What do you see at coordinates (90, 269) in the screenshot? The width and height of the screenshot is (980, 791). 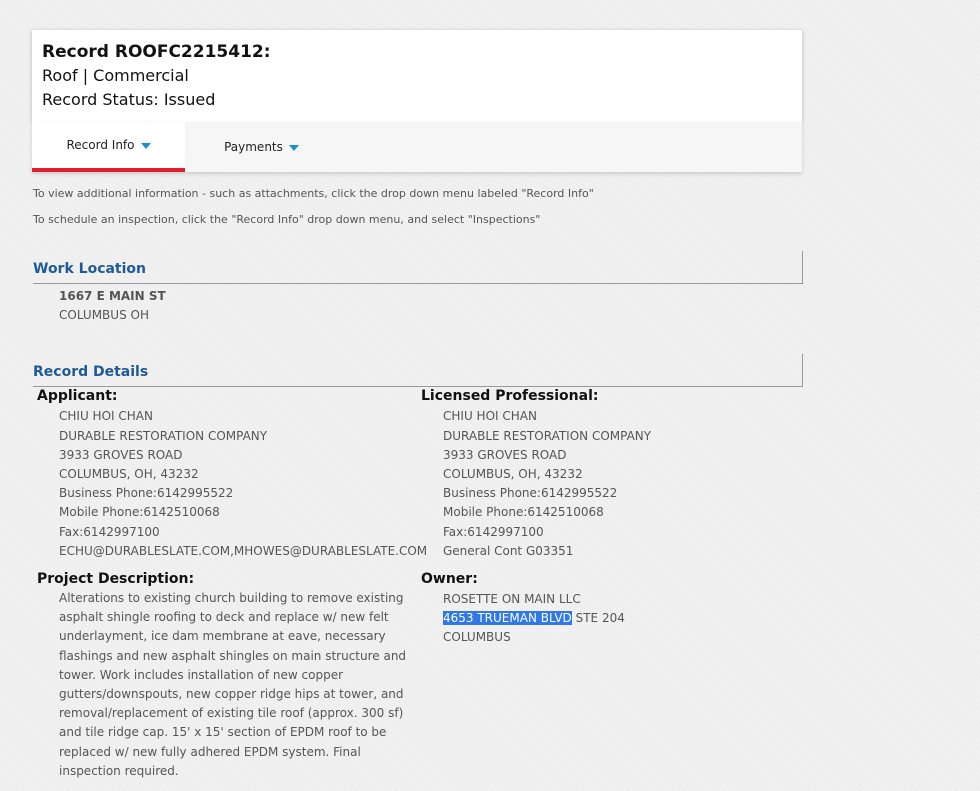 I see `work-location-heading: Work Location` at bounding box center [90, 269].